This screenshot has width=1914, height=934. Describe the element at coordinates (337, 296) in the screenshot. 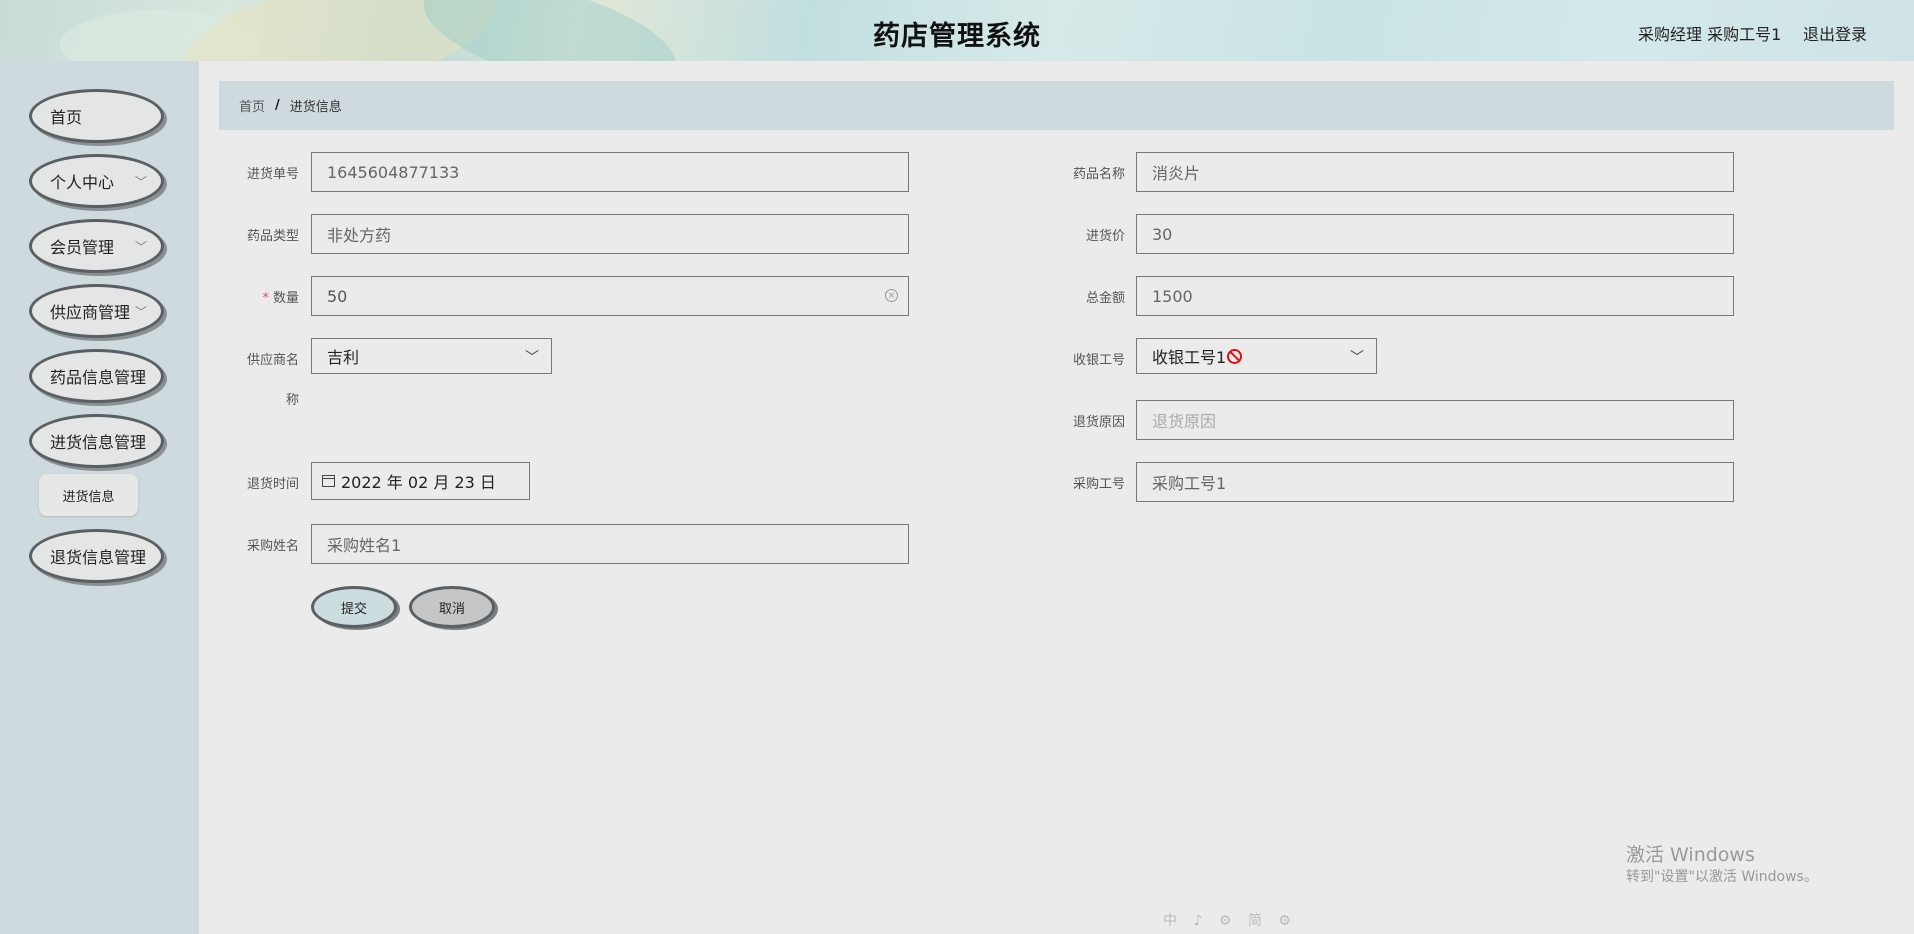

I see `quantity-value: 50` at that location.